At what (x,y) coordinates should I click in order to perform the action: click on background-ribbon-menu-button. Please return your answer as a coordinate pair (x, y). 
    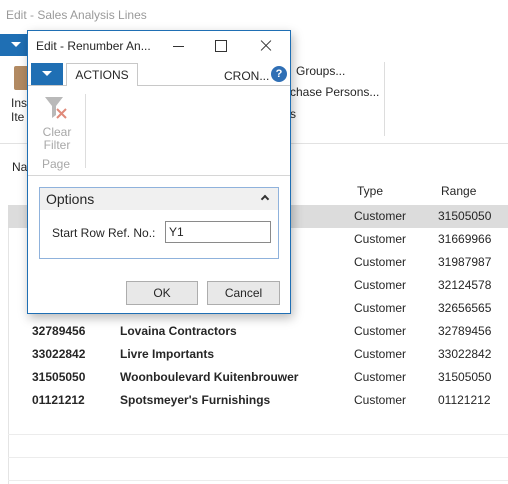
    Looking at the image, I should click on (15, 45).